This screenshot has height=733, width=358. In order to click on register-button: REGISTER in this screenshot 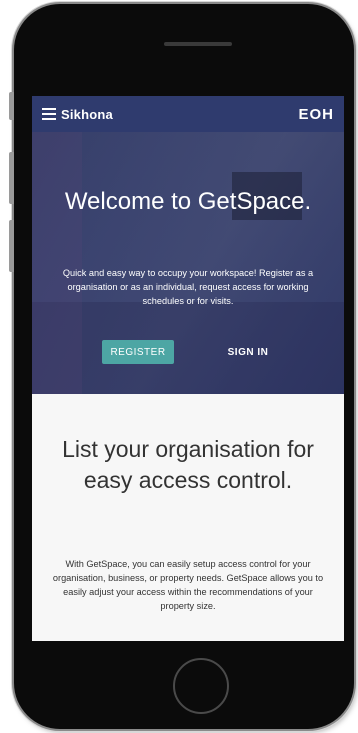, I will do `click(138, 352)`.